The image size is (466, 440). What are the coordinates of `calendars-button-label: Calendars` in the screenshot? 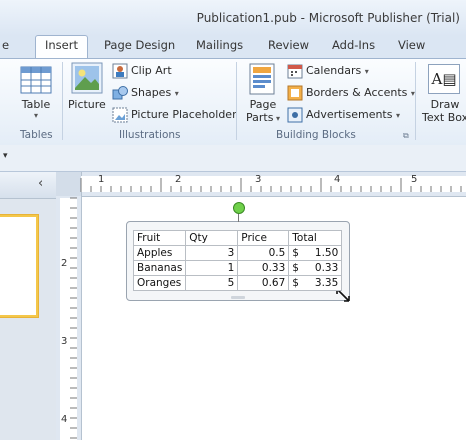 It's located at (334, 70).